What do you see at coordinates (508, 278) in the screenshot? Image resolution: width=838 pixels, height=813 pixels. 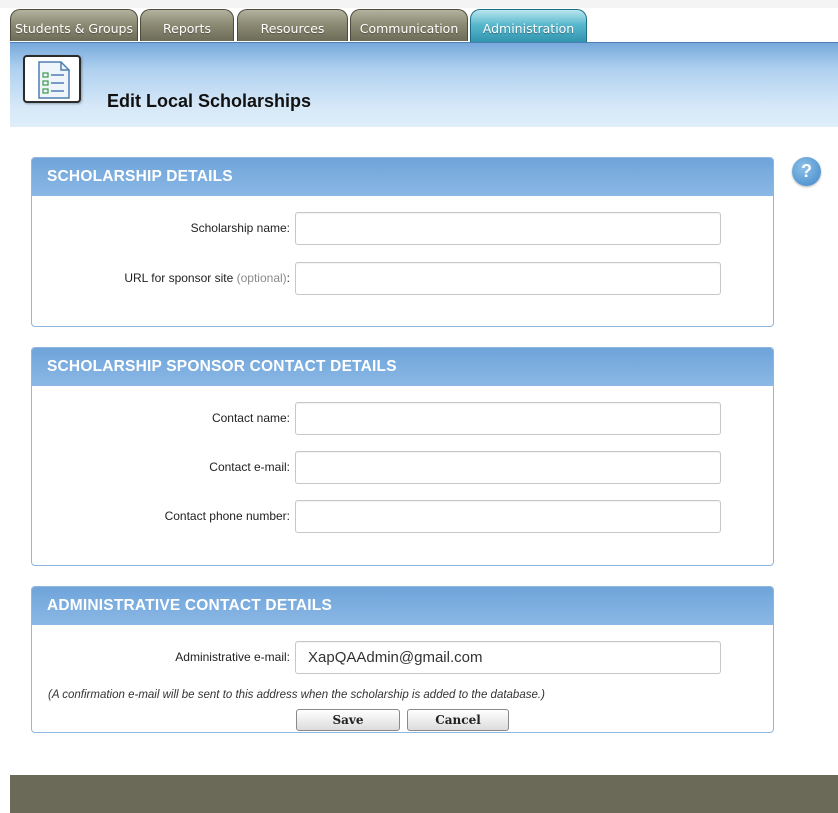 I see `sponsor-url-input` at bounding box center [508, 278].